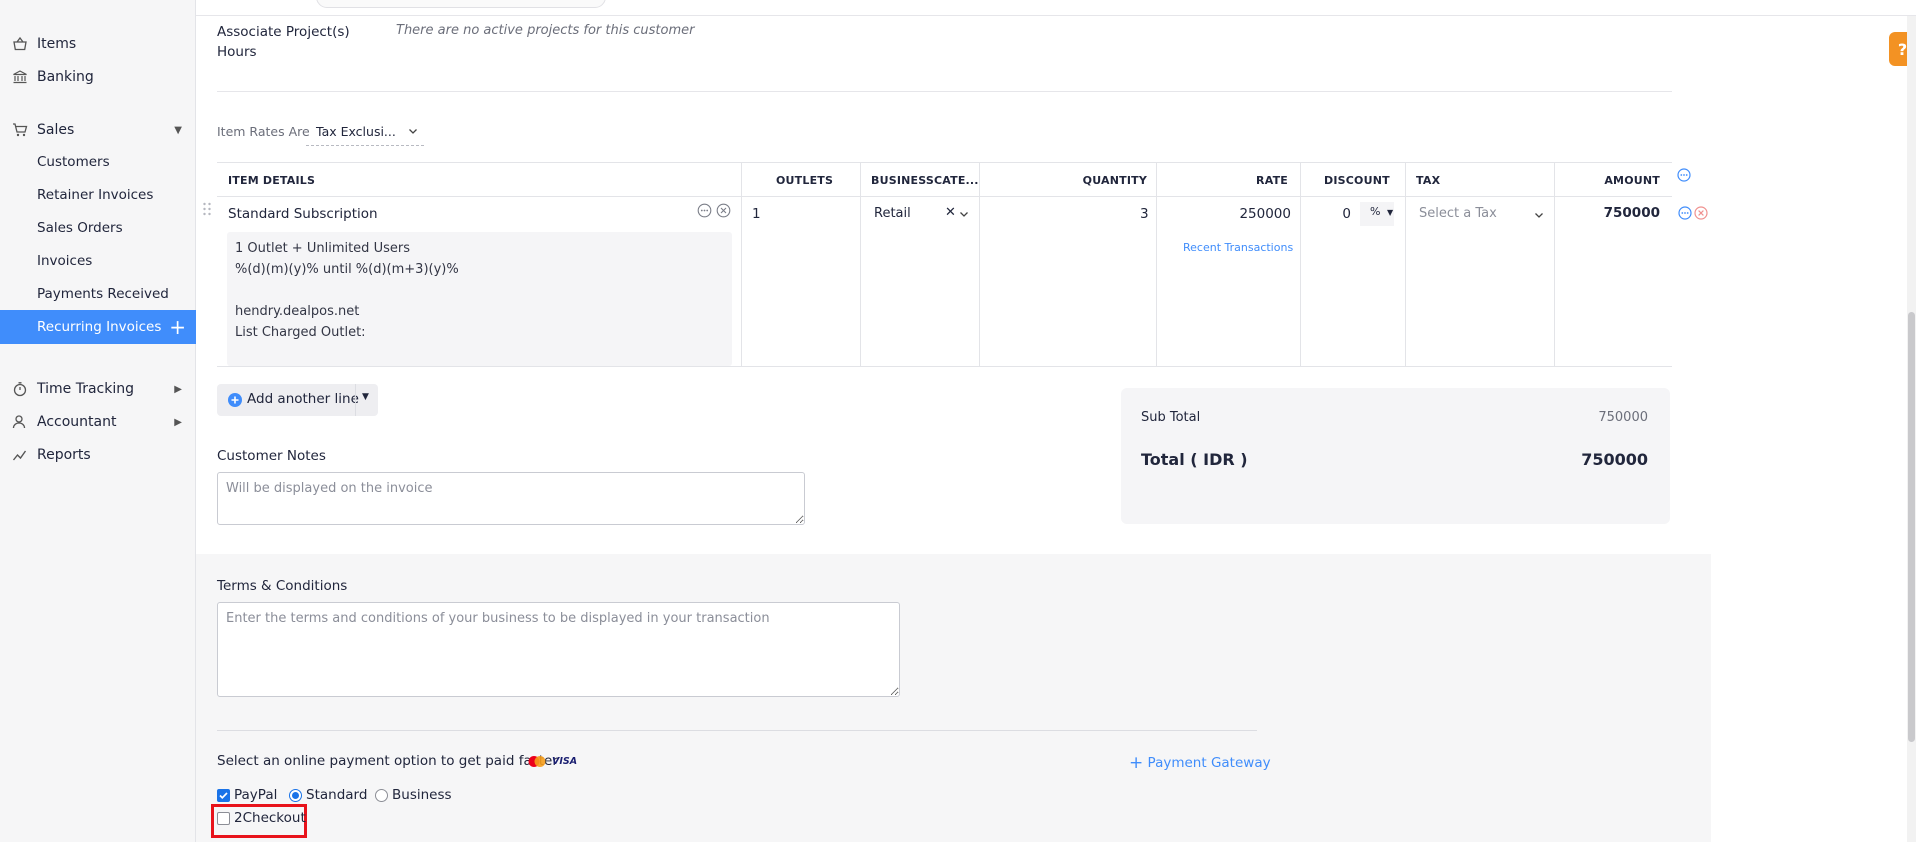 The image size is (1916, 842). I want to click on item-name: Standard Subscription, so click(303, 214).